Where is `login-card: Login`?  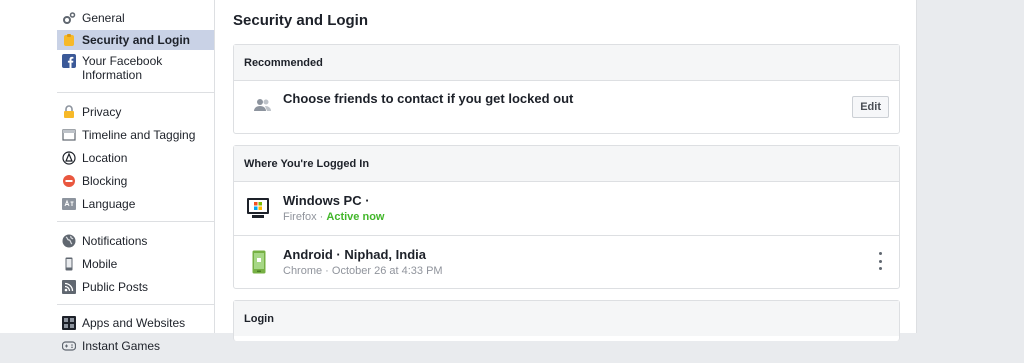 login-card: Login is located at coordinates (566, 320).